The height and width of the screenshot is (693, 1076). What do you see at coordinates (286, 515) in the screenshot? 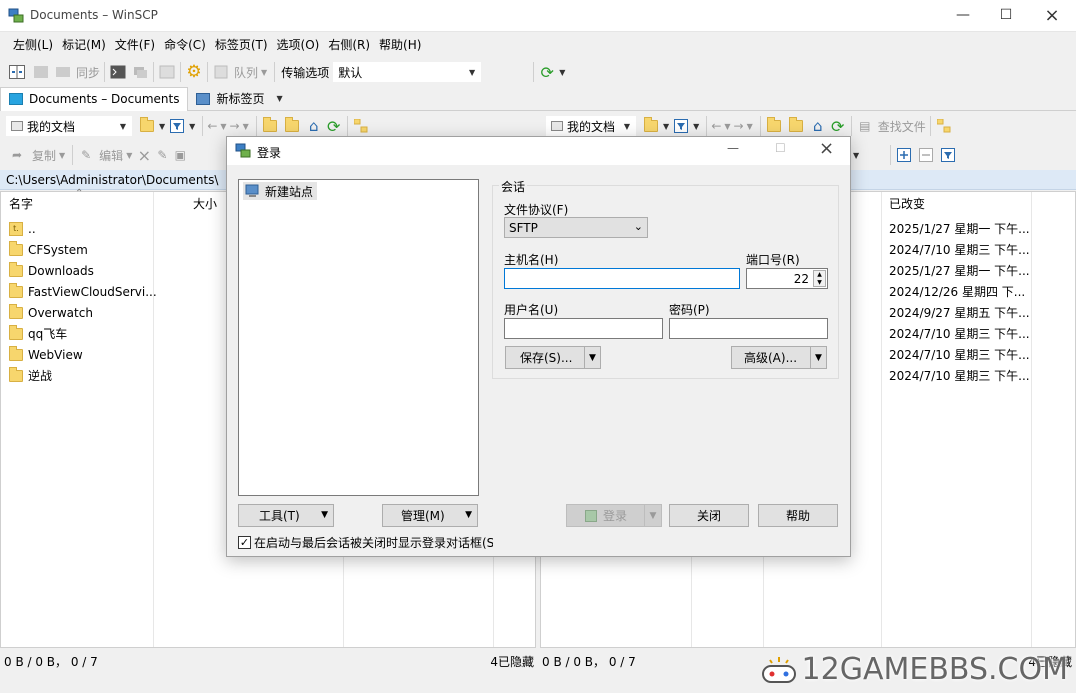
I see `tools-button: 工具(T) ▼` at bounding box center [286, 515].